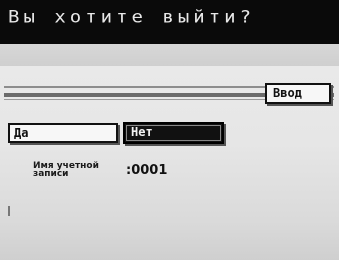 This screenshot has width=339, height=260. What do you see at coordinates (66, 170) in the screenshot?
I see `account-name-label: Имя учетной записи` at bounding box center [66, 170].